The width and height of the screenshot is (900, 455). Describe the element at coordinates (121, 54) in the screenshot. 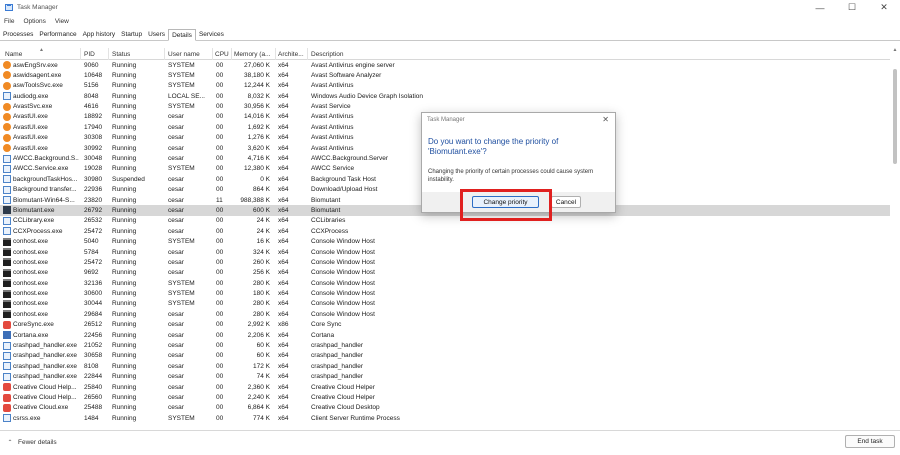

I see `column-header-status: Status` at that location.